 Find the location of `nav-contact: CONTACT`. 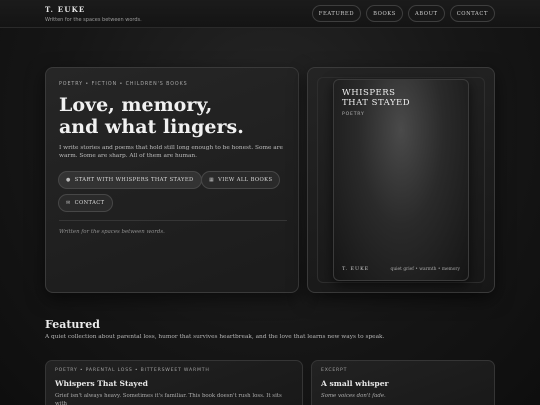

nav-contact: CONTACT is located at coordinates (472, 13).